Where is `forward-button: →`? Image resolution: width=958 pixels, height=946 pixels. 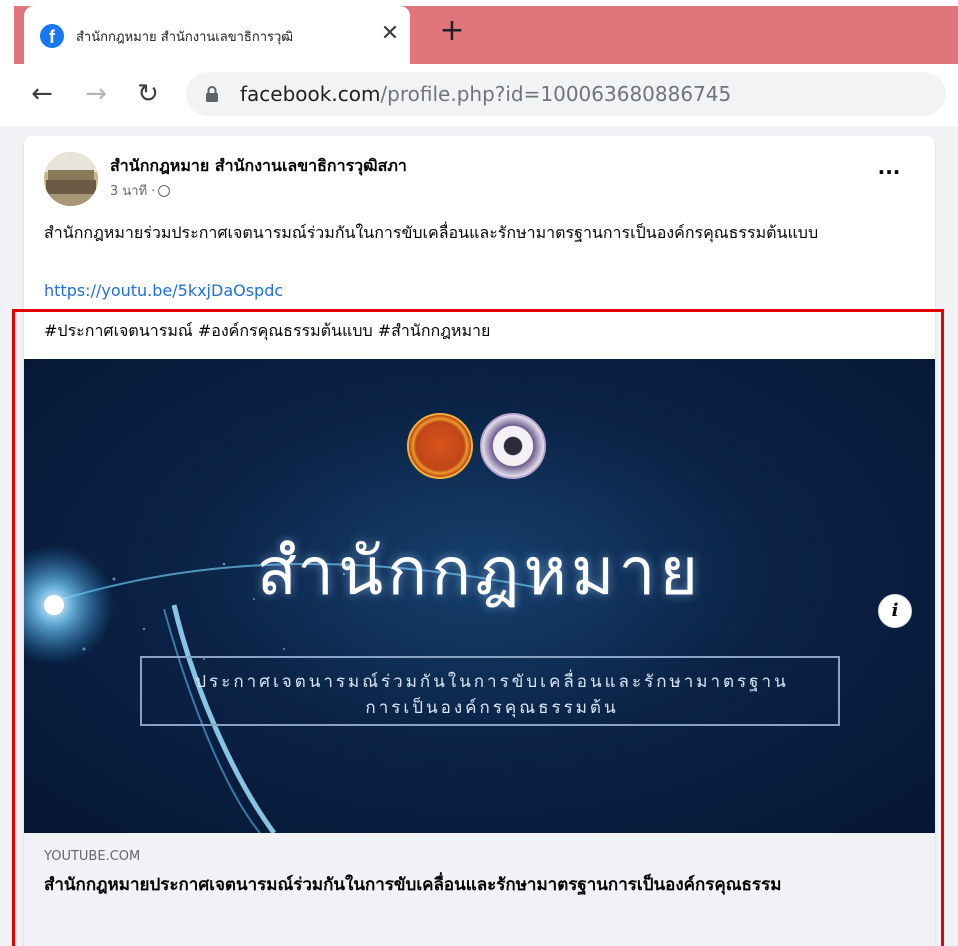 forward-button: → is located at coordinates (96, 94).